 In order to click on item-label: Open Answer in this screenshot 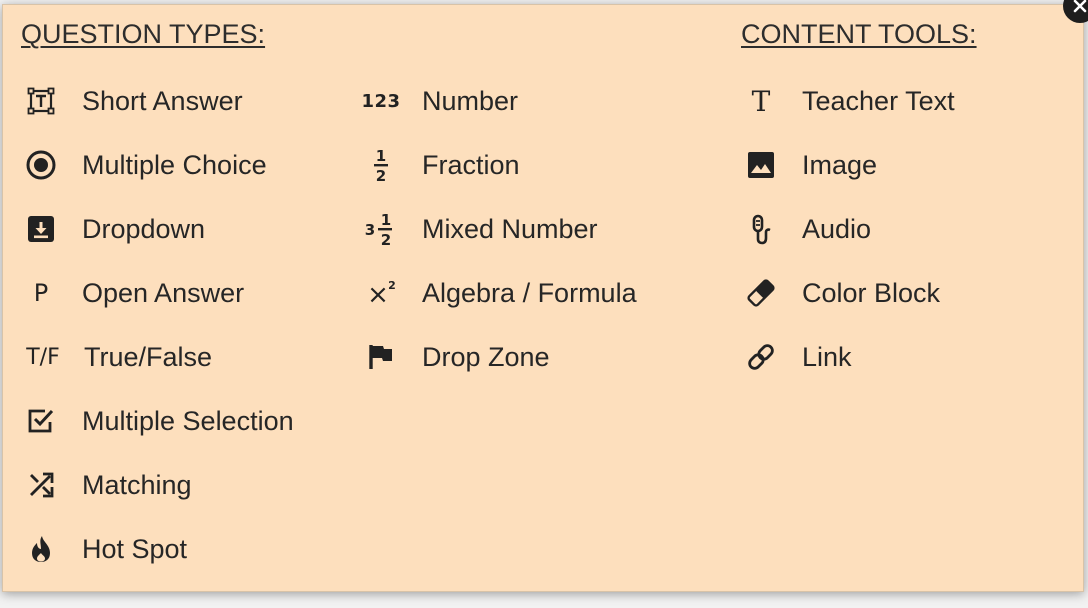, I will do `click(163, 292)`.